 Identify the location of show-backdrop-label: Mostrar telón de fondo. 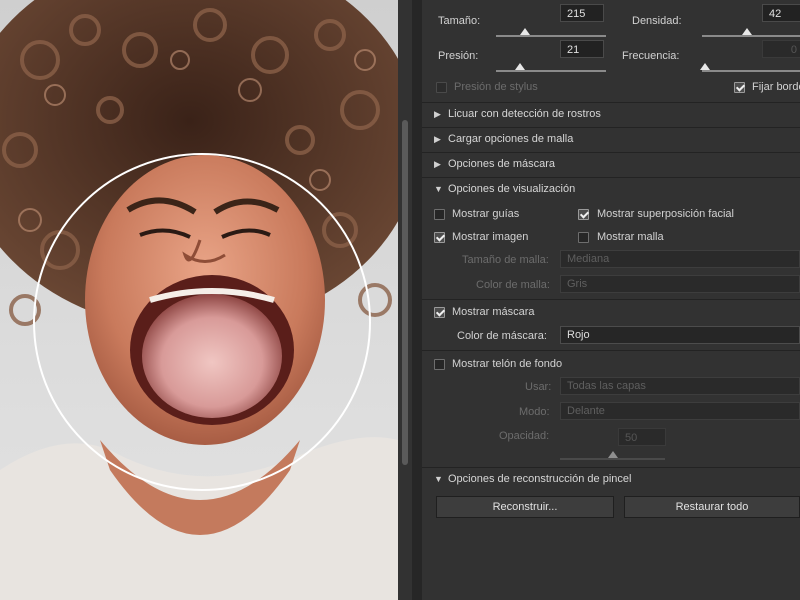
(507, 364).